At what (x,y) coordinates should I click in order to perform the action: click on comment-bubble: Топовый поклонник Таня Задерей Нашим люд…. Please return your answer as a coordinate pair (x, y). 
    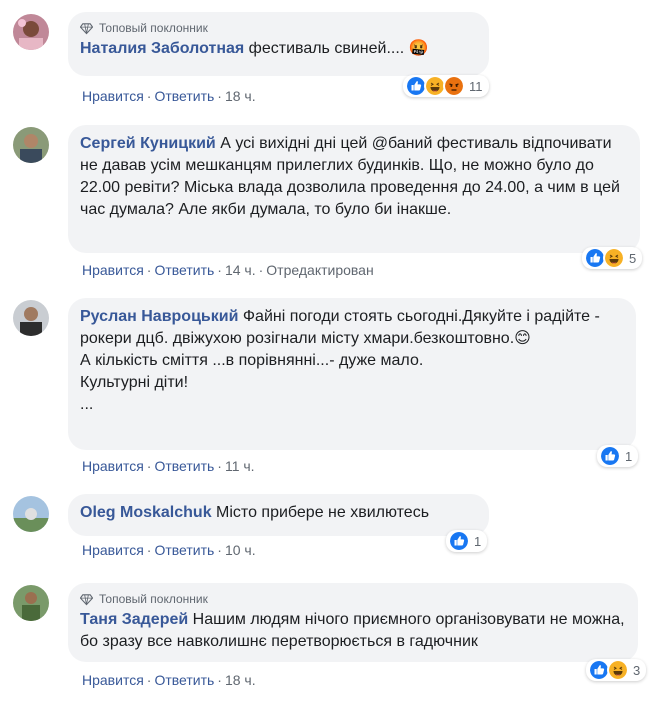
    Looking at the image, I should click on (353, 622).